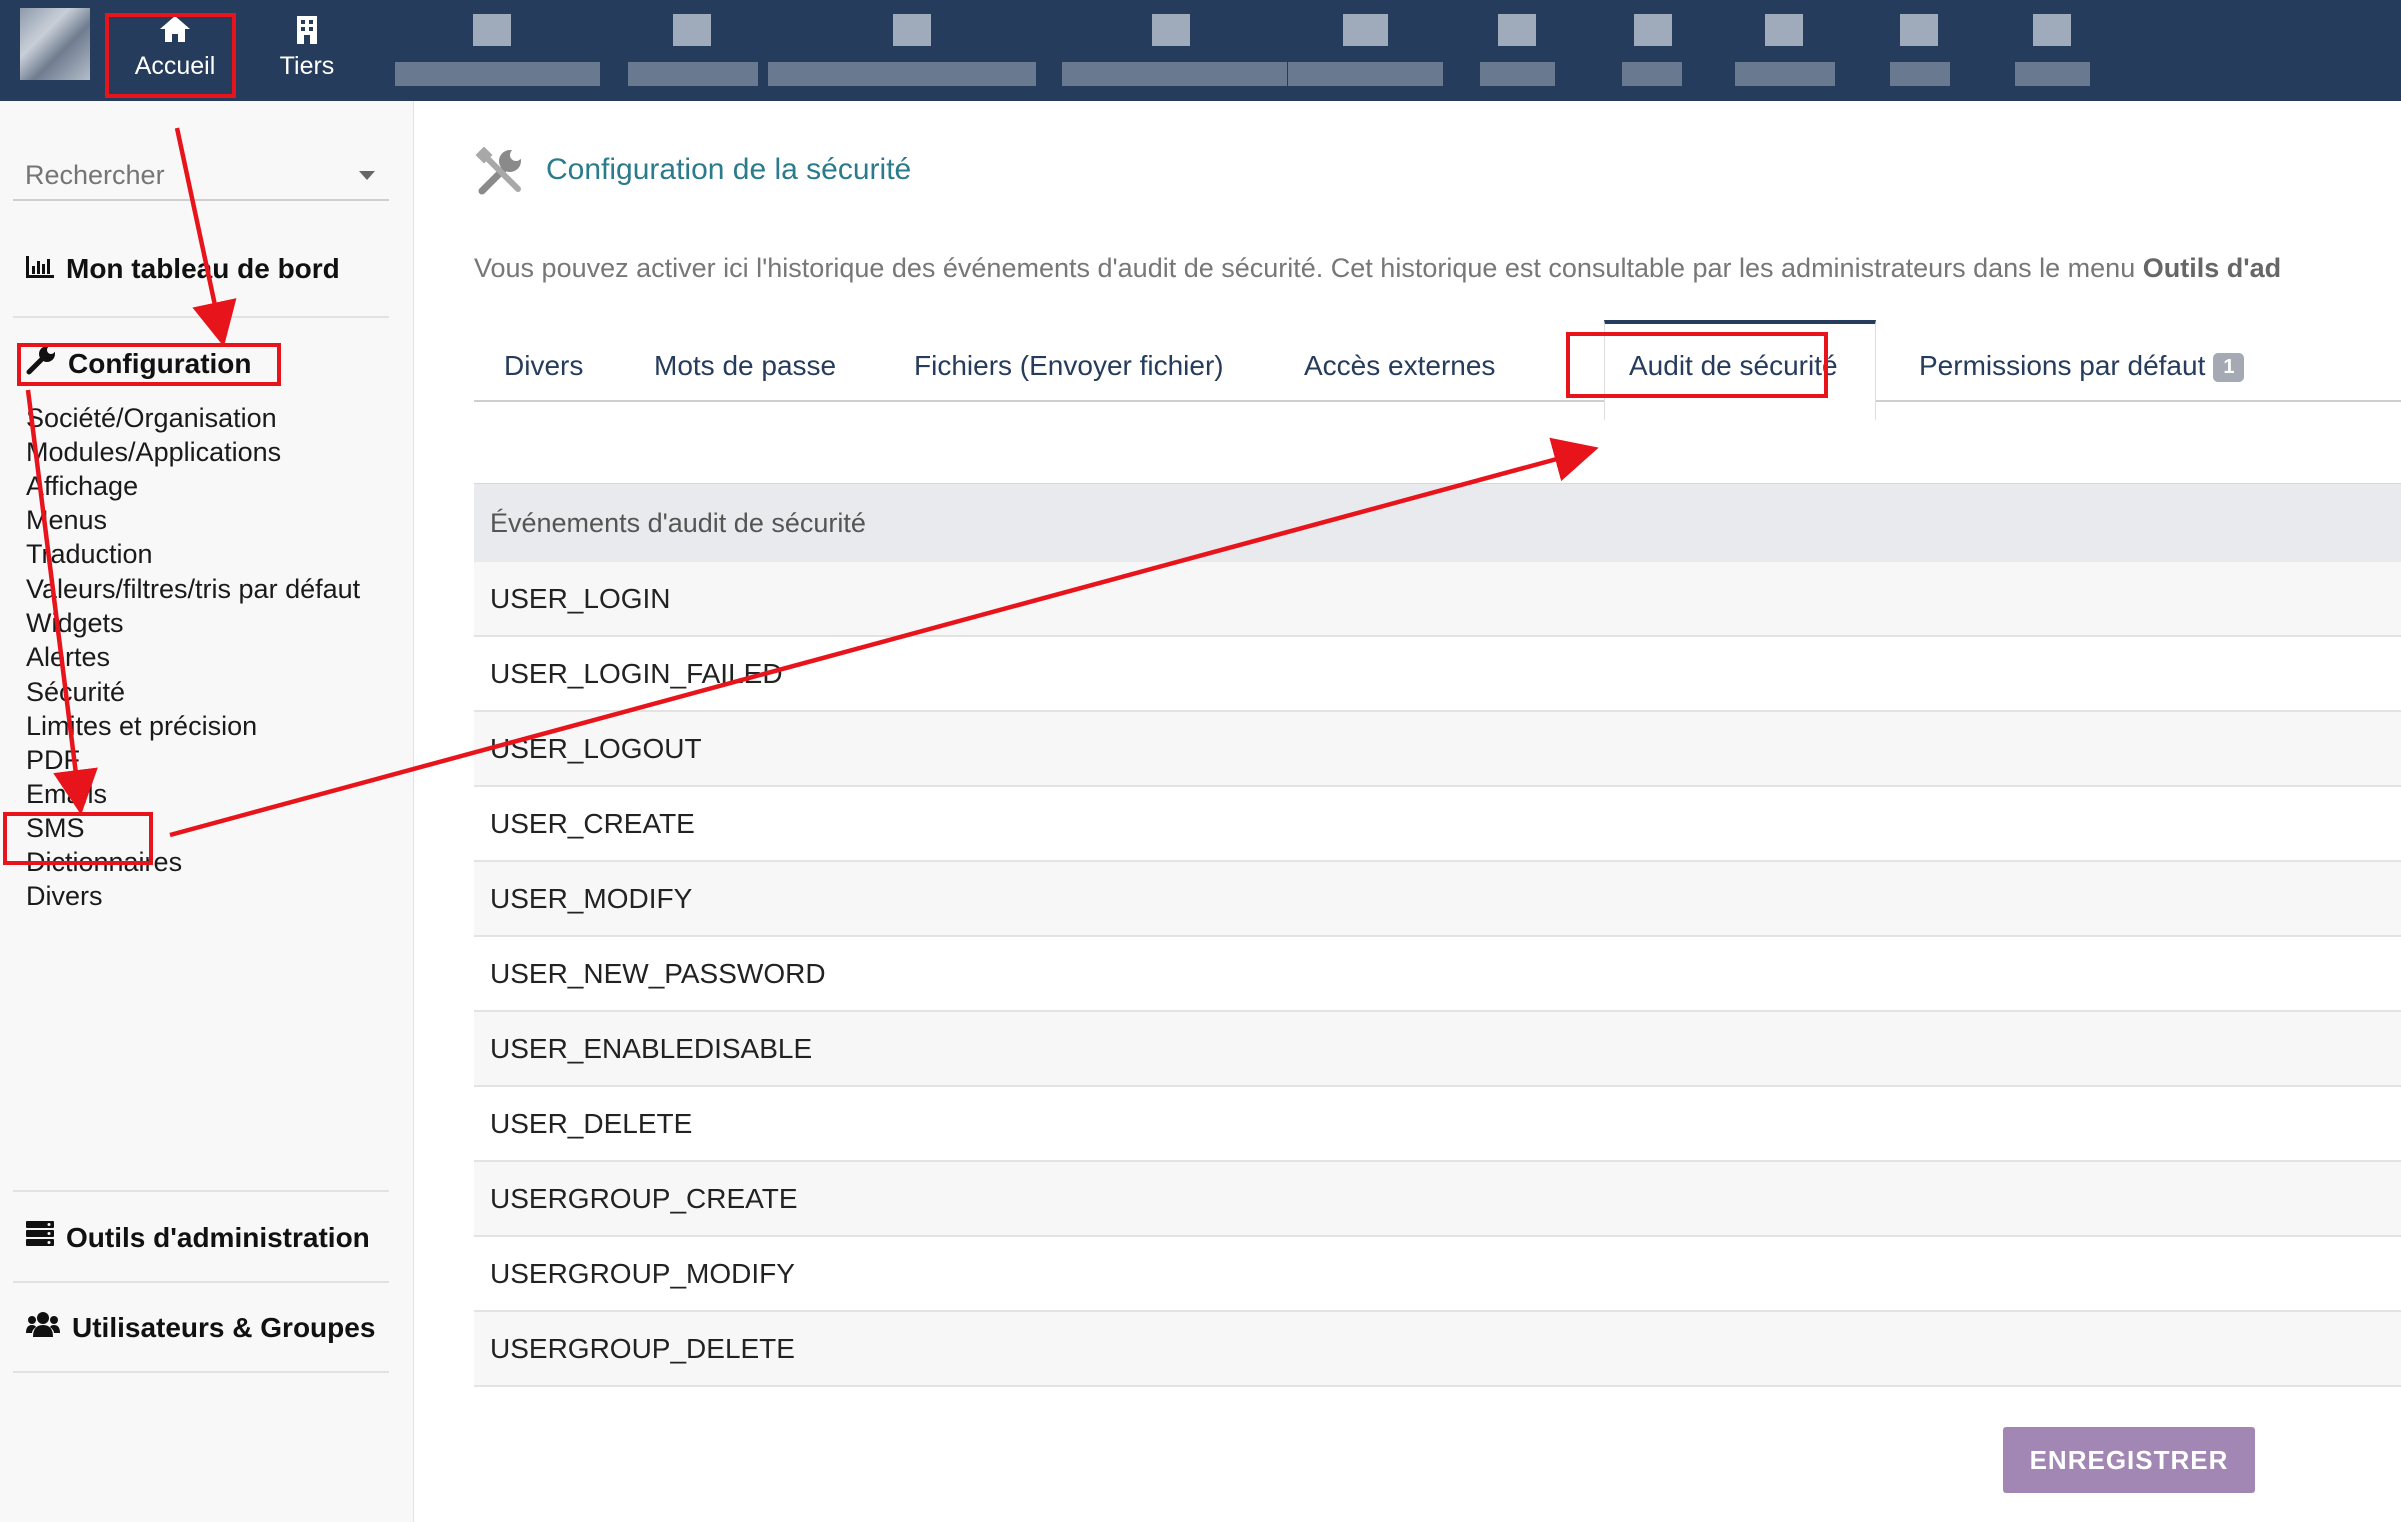 This screenshot has width=2401, height=1522. I want to click on table-row: USER_LOGOUT, so click(1437, 749).